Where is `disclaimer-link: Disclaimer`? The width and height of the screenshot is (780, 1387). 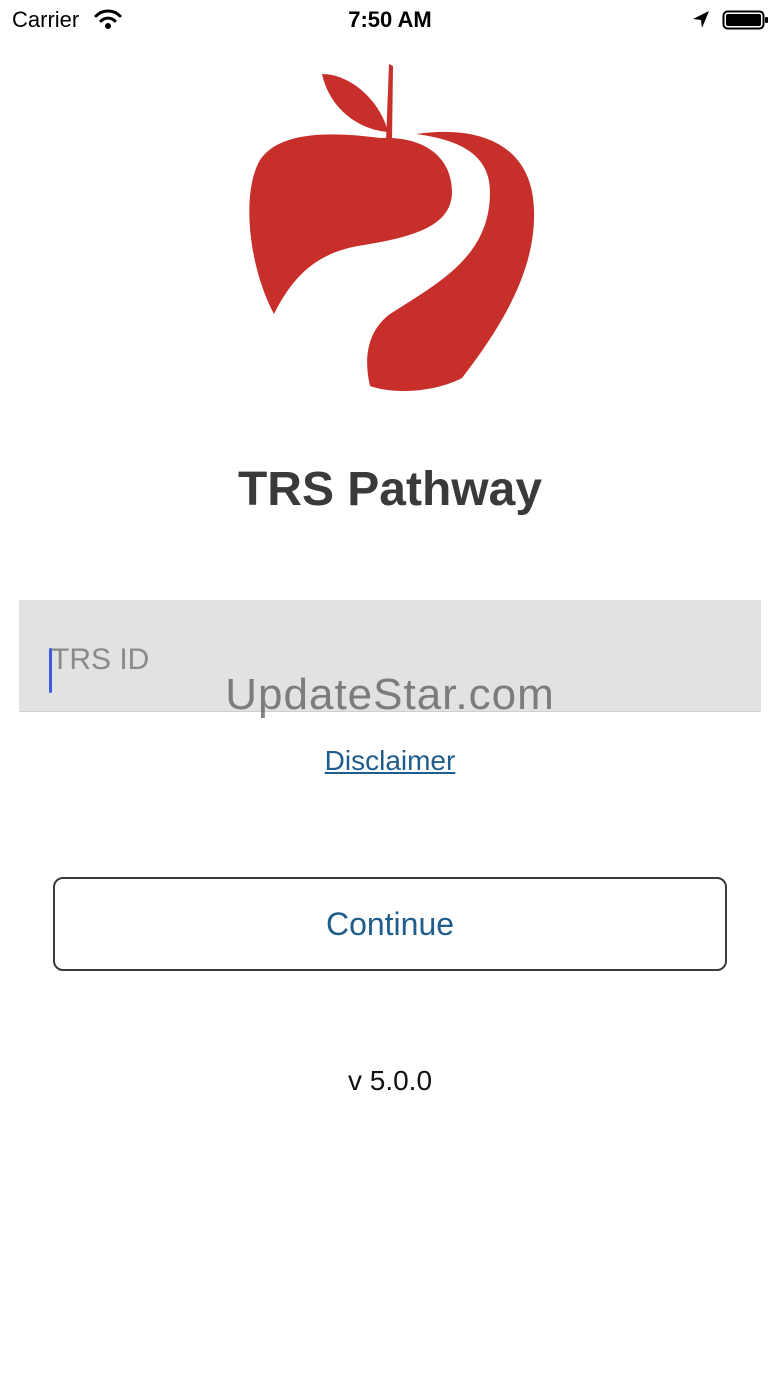
disclaimer-link: Disclaimer is located at coordinates (390, 761).